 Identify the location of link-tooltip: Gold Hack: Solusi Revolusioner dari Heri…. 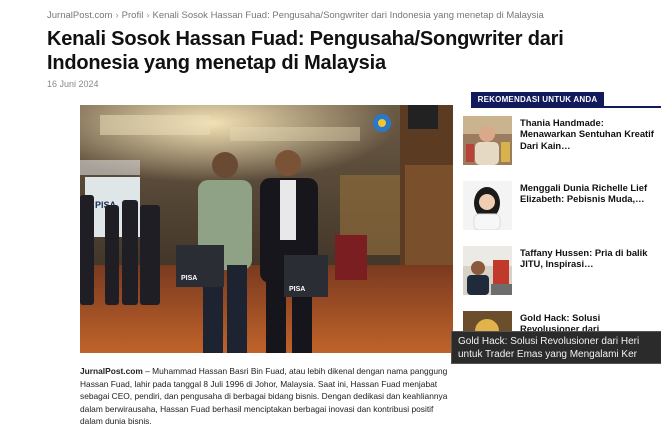
(556, 347).